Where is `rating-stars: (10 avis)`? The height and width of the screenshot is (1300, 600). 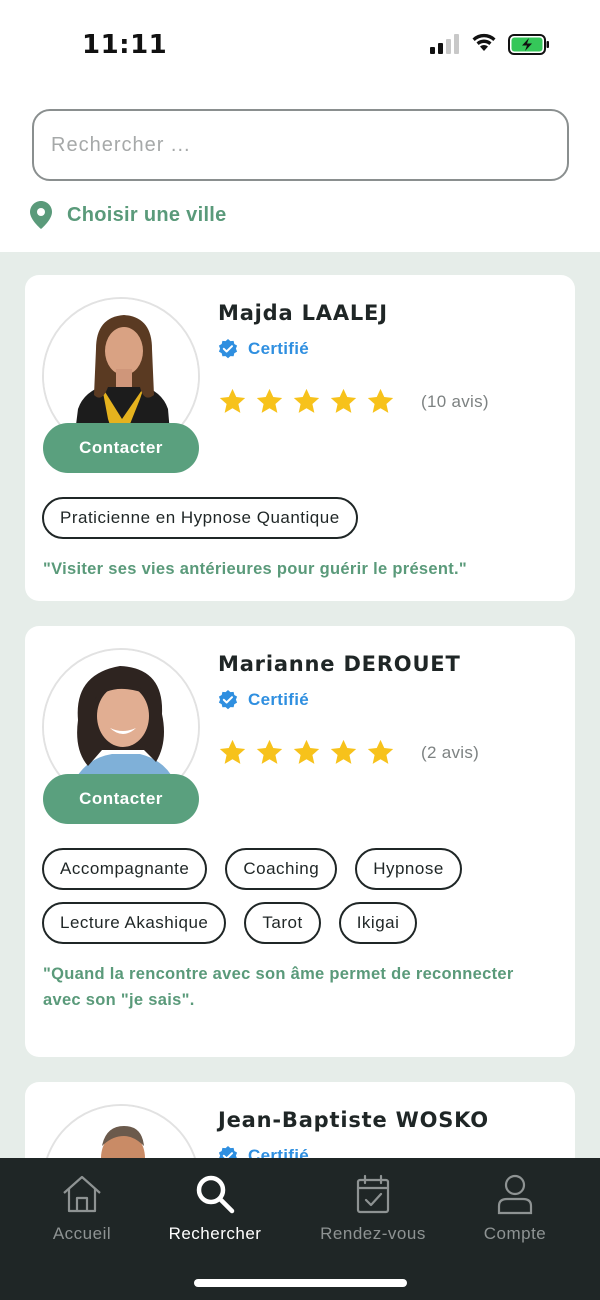 rating-stars: (10 avis) is located at coordinates (353, 401).